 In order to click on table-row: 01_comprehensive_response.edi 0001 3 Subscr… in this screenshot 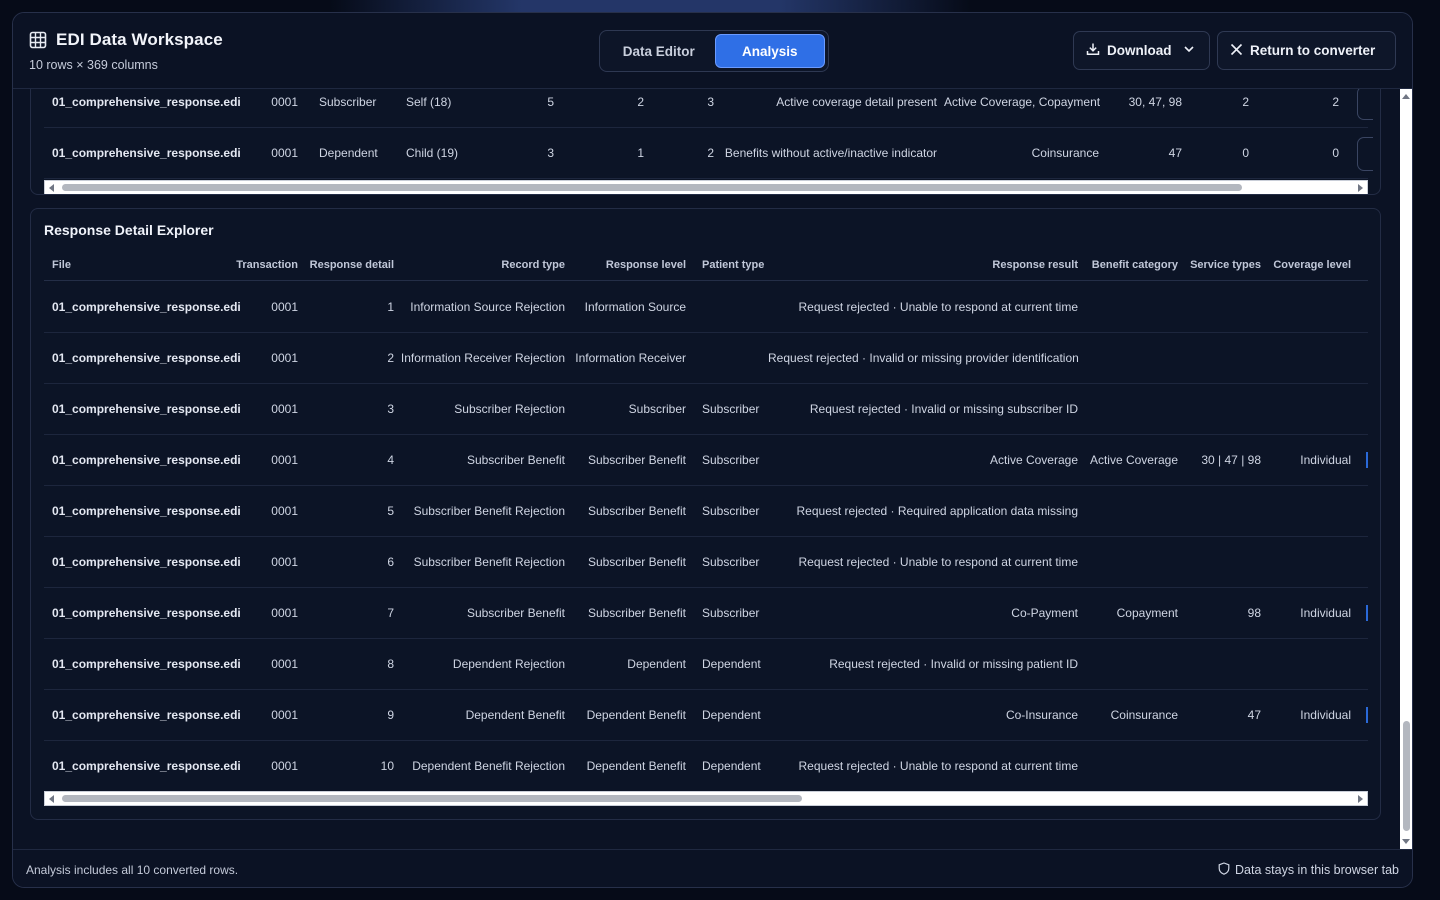, I will do `click(706, 409)`.